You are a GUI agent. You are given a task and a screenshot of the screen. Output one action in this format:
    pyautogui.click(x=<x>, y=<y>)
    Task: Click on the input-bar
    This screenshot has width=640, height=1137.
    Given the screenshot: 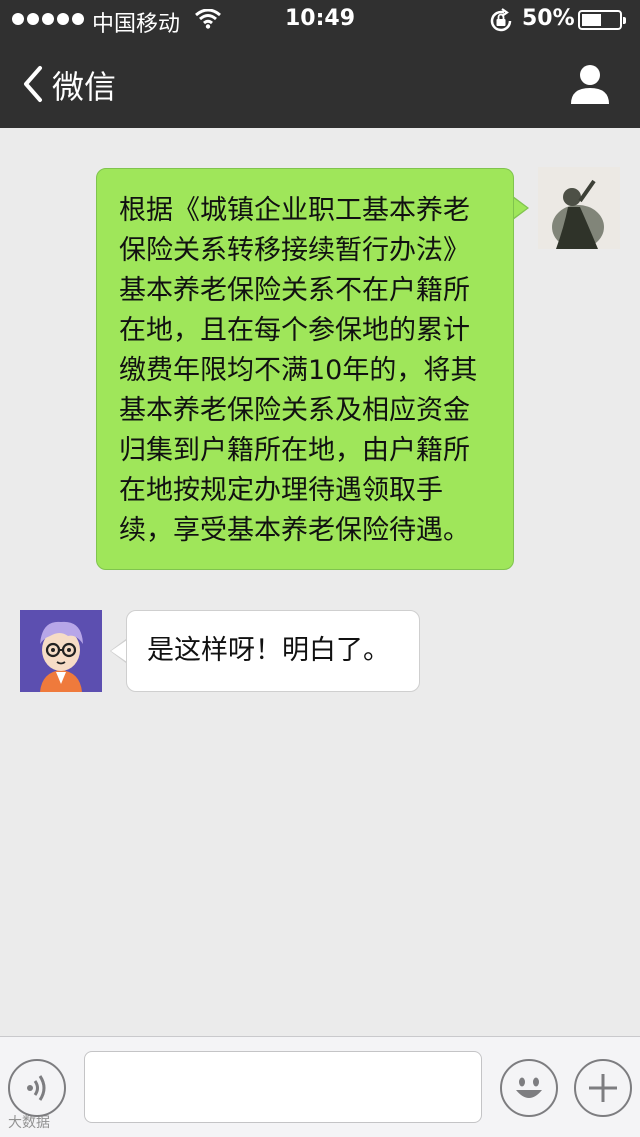 What is the action you would take?
    pyautogui.click(x=320, y=1086)
    